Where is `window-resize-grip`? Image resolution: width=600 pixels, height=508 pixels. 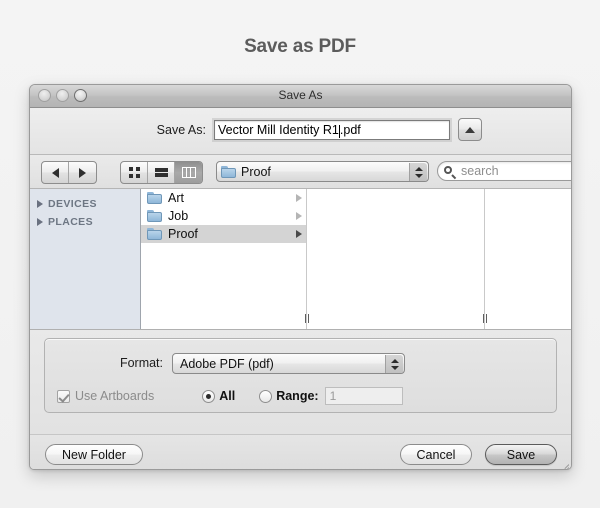 window-resize-grip is located at coordinates (562, 464).